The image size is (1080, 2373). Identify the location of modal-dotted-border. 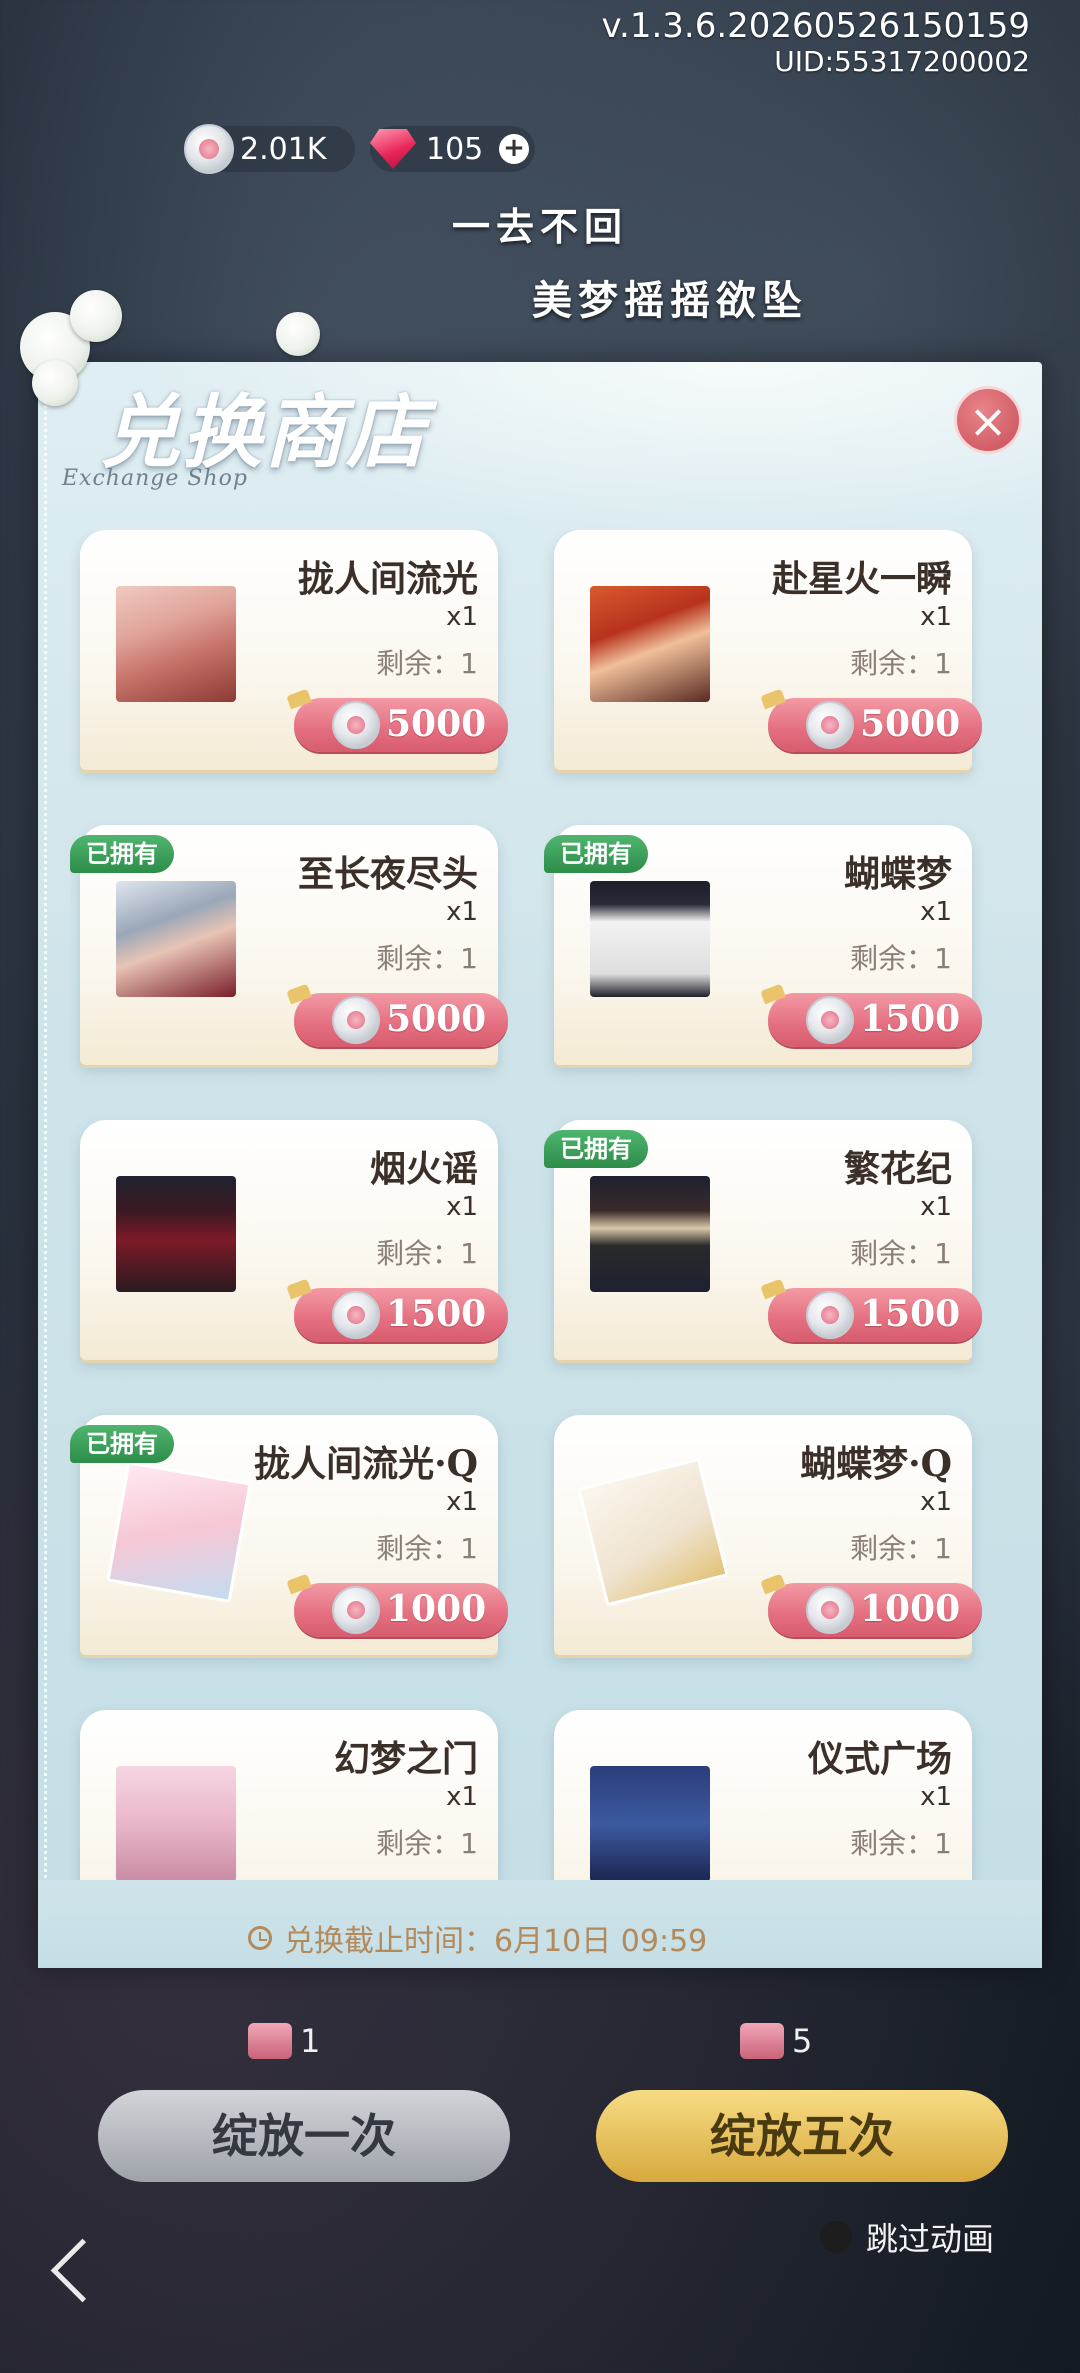
(47, 1165).